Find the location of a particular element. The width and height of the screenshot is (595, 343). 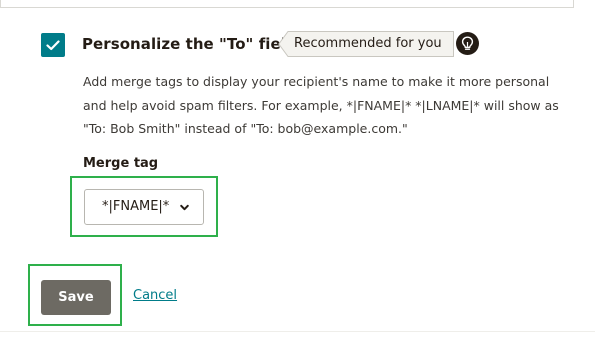

personalize-checkbox is located at coordinates (53, 45).